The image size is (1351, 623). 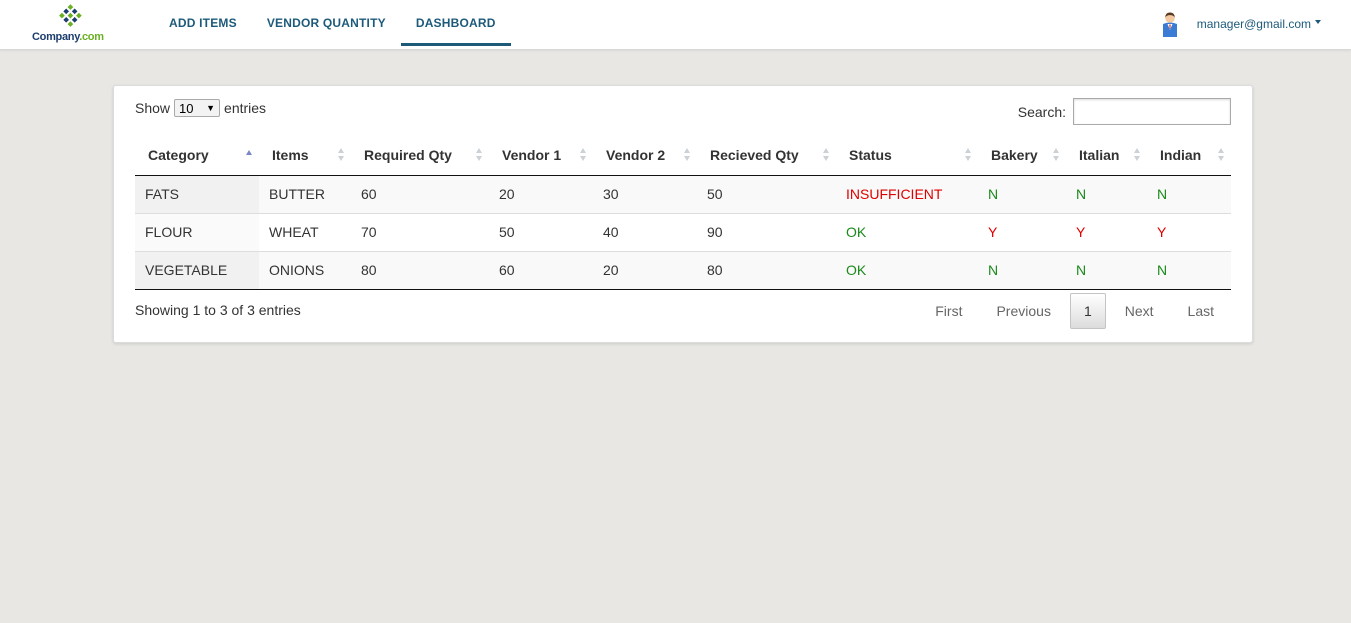 I want to click on col-label: Recieved Qty, so click(x=754, y=154).